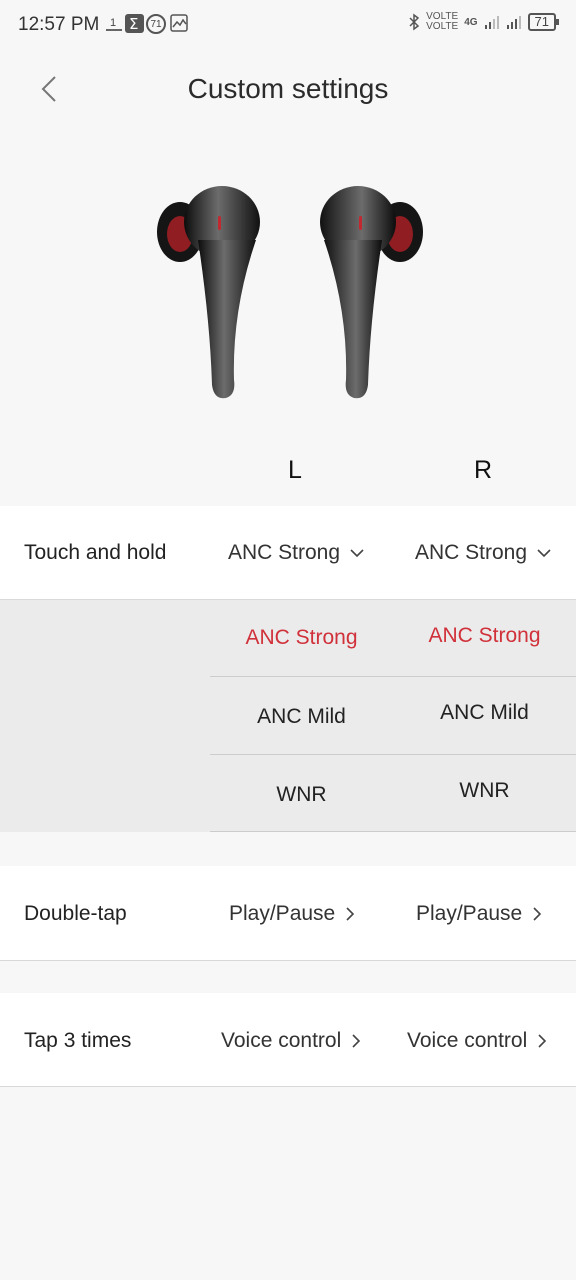 Image resolution: width=576 pixels, height=1280 pixels. What do you see at coordinates (179, 23) in the screenshot?
I see `gallery-notification-icon` at bounding box center [179, 23].